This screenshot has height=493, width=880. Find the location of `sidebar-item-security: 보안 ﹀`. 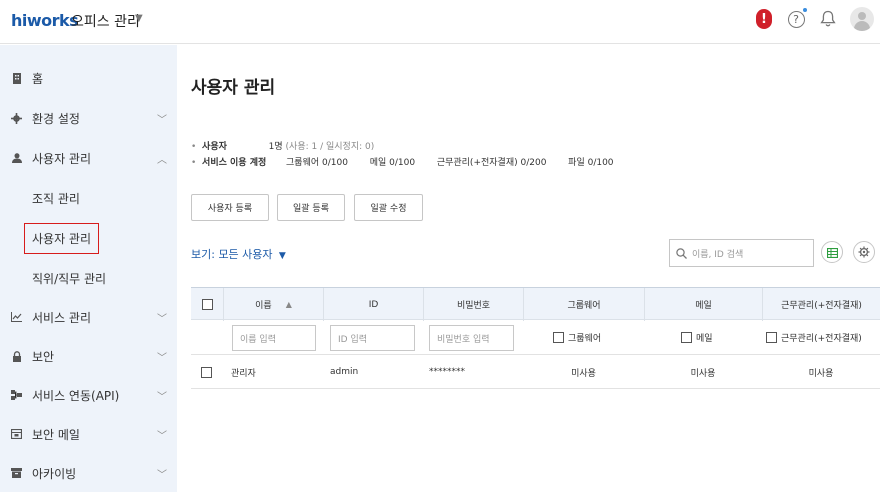

sidebar-item-security: 보안 ﹀ is located at coordinates (88, 356).